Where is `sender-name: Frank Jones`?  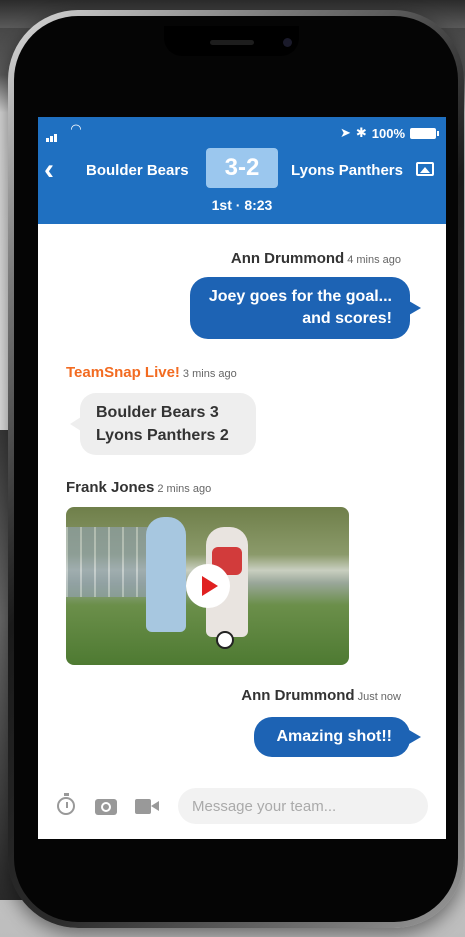 sender-name: Frank Jones is located at coordinates (110, 487).